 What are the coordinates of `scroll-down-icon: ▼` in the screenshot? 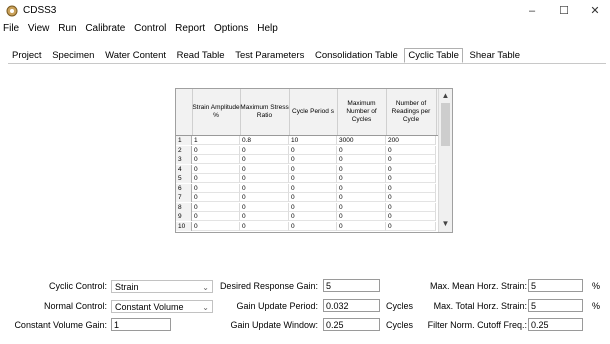 It's located at (445, 224).